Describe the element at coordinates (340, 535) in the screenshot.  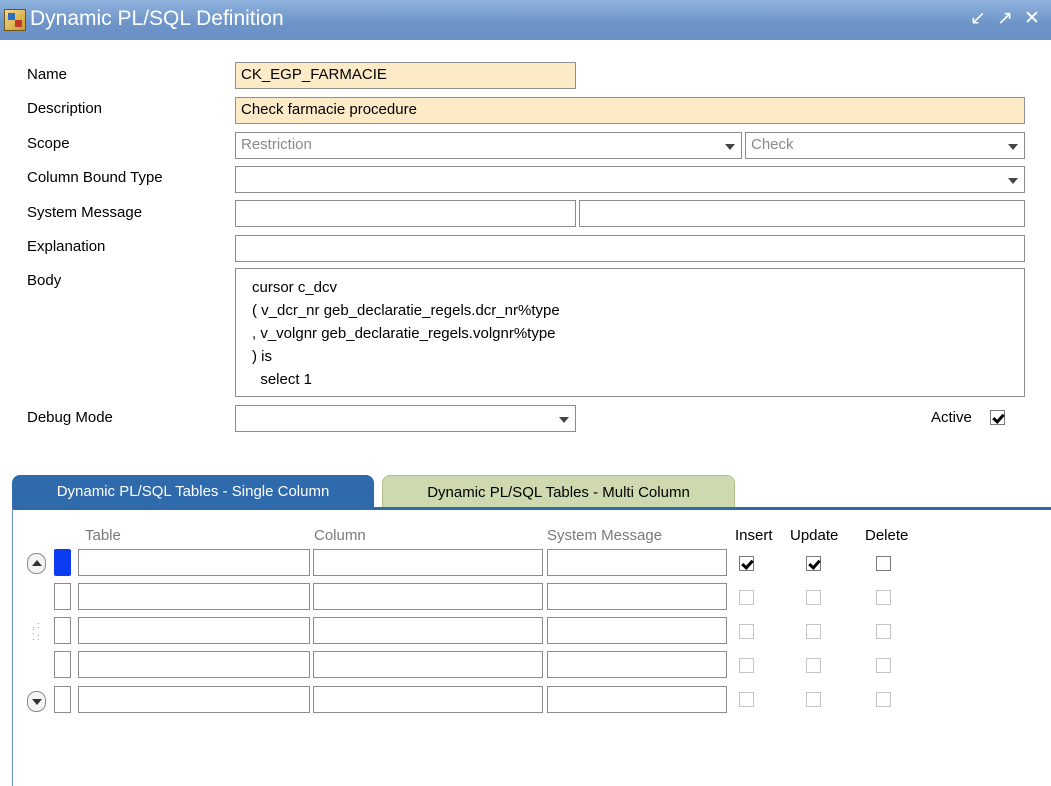
I see `column-header-column: Column` at that location.